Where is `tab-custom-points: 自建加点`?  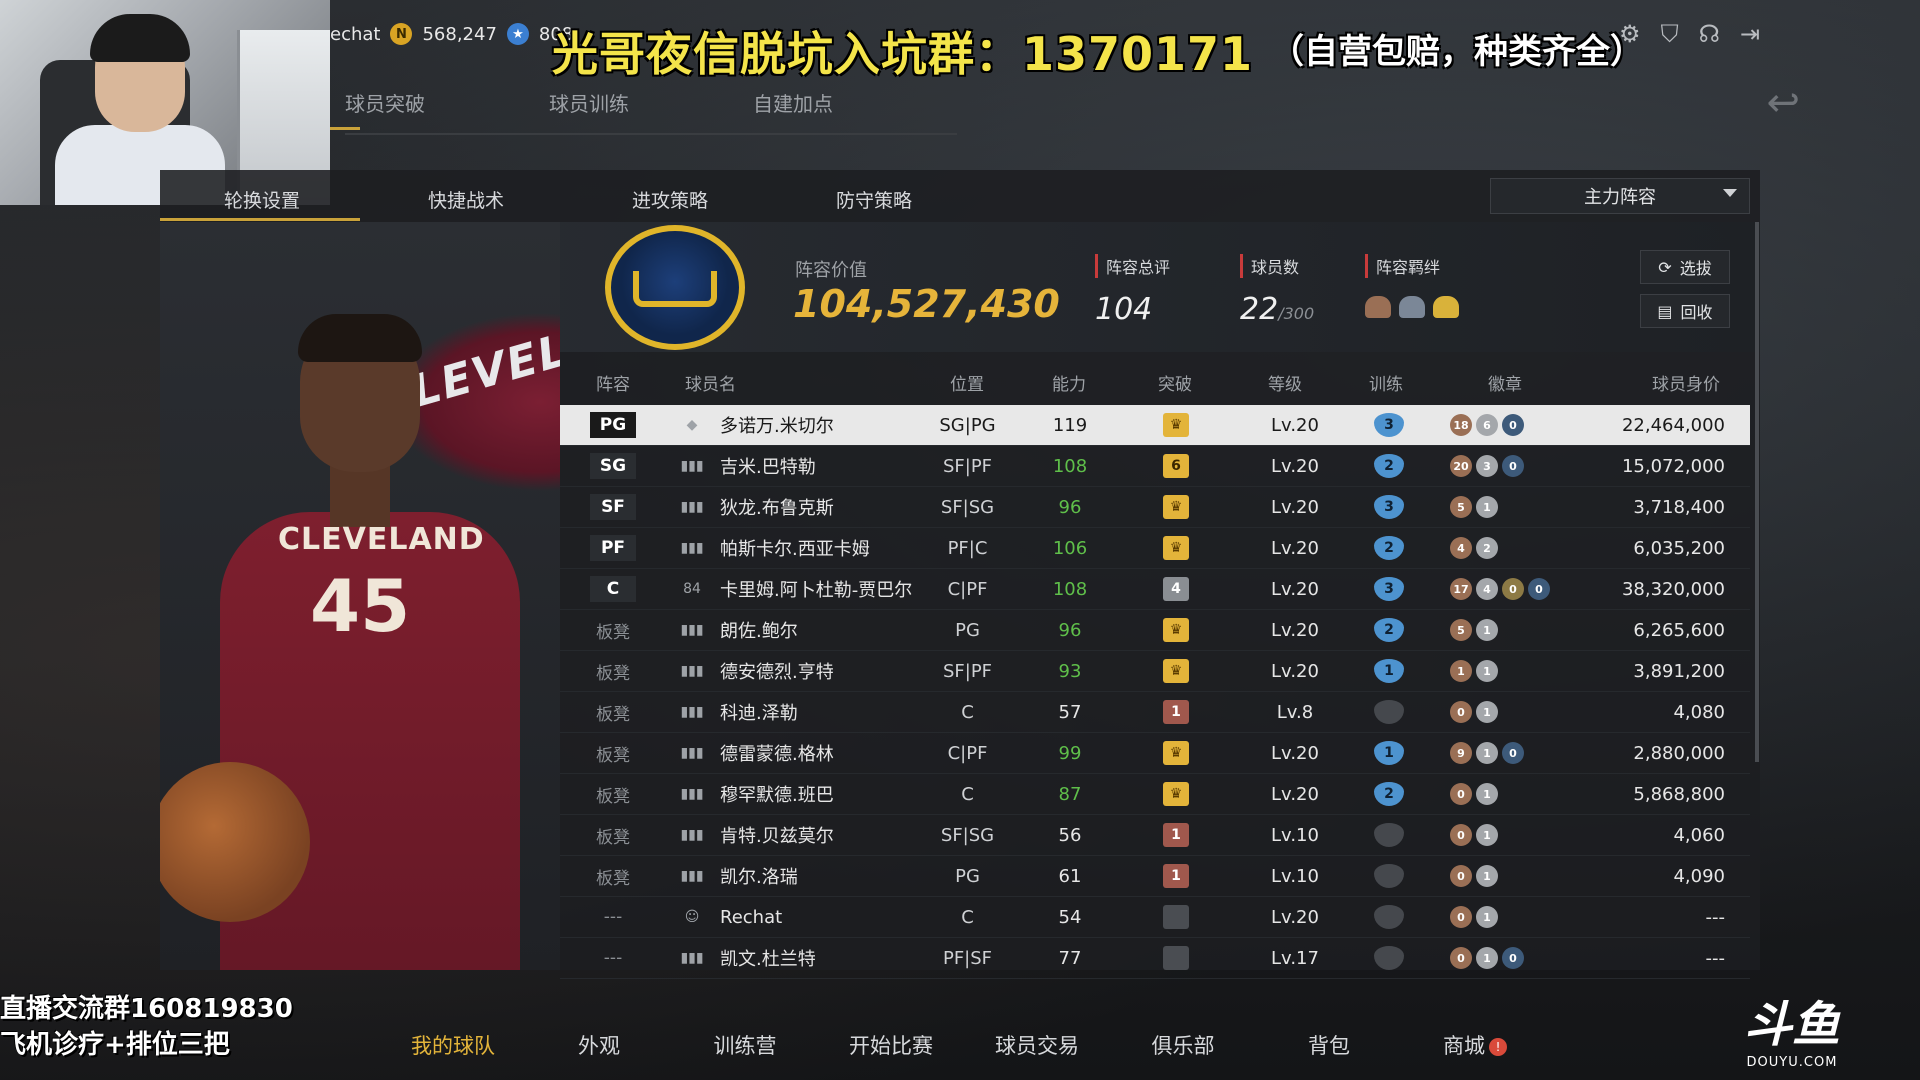
tab-custom-points: 自建加点 is located at coordinates (855, 111).